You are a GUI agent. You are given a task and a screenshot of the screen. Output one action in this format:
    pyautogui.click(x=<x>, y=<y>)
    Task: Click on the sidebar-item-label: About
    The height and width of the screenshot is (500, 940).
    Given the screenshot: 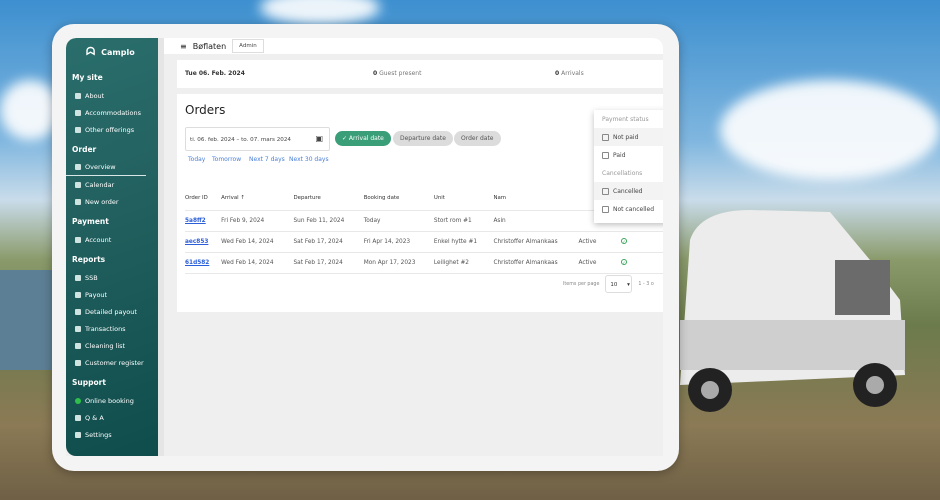 What is the action you would take?
    pyautogui.click(x=95, y=95)
    